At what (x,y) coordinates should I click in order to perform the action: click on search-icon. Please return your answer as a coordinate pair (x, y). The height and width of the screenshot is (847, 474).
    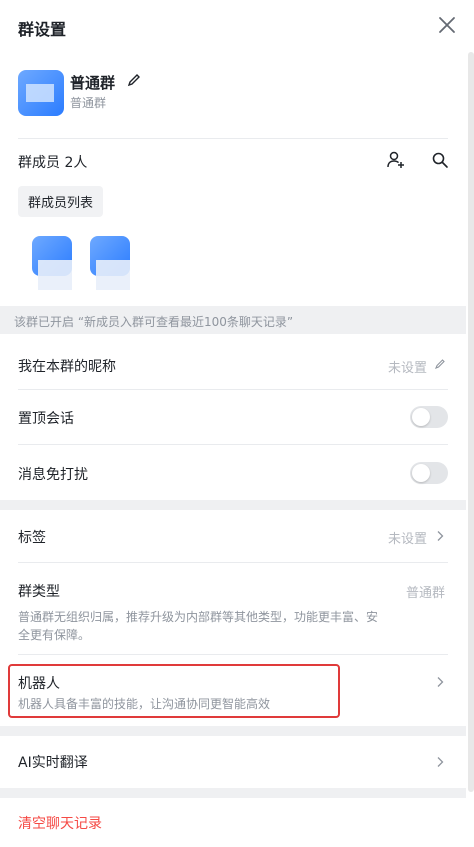
    Looking at the image, I should click on (440, 160).